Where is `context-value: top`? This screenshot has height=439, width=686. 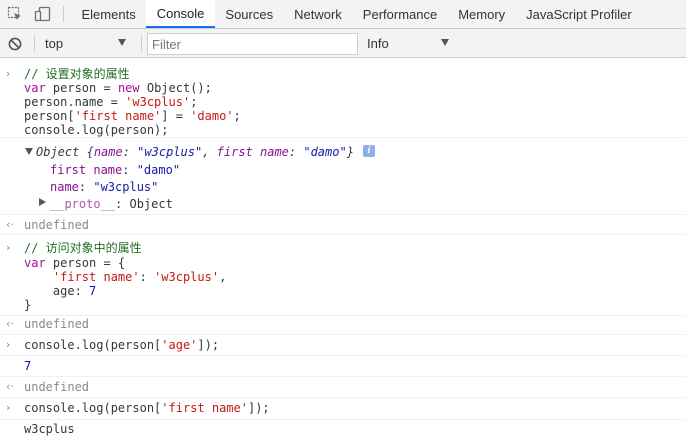 context-value: top is located at coordinates (54, 43).